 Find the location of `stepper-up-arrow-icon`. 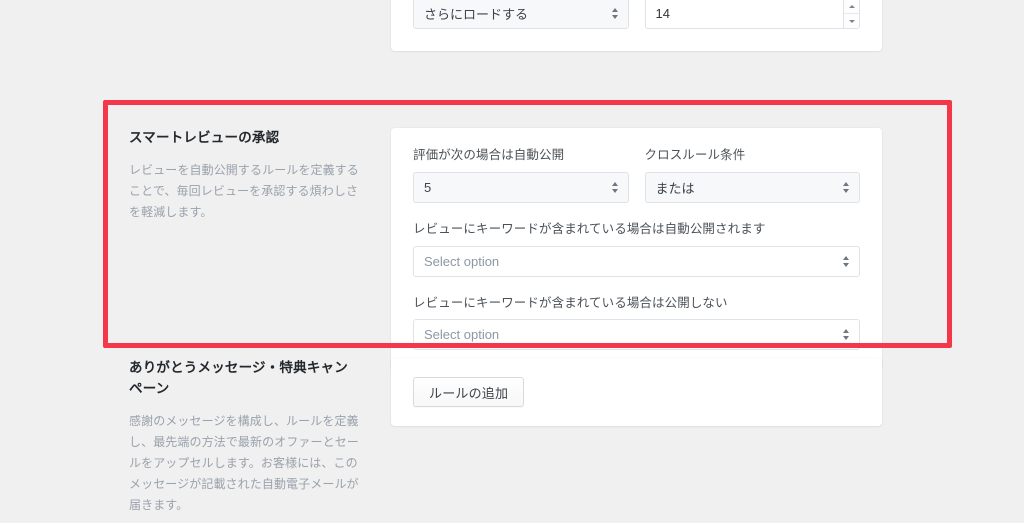

stepper-up-arrow-icon is located at coordinates (851, 6).